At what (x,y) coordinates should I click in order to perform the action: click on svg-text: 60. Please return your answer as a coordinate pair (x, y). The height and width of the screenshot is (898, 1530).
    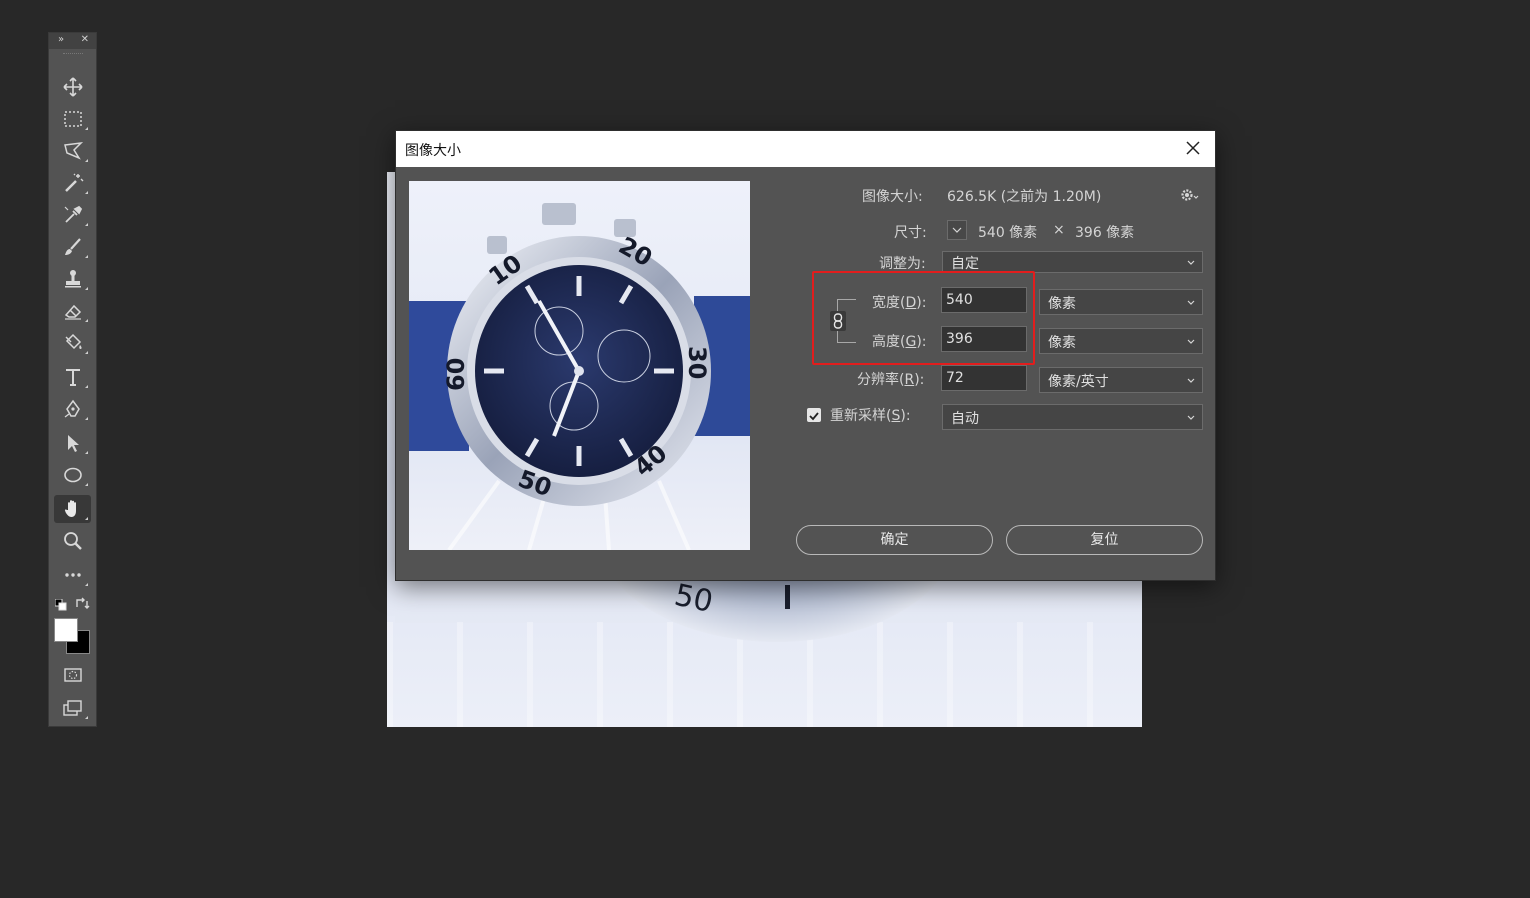
    Looking at the image, I should click on (456, 374).